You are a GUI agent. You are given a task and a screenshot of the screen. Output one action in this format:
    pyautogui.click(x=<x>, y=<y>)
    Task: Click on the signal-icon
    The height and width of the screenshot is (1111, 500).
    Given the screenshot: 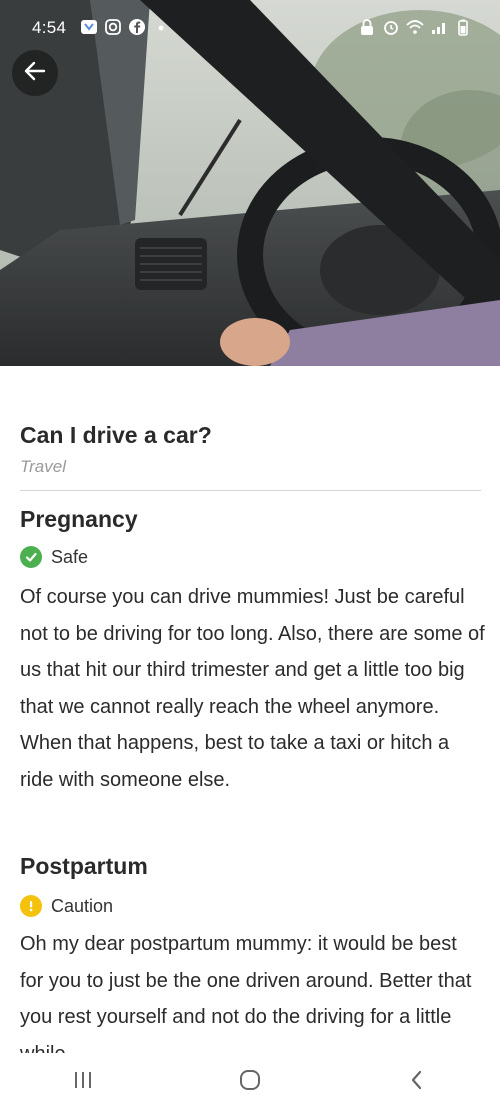 What is the action you would take?
    pyautogui.click(x=439, y=27)
    